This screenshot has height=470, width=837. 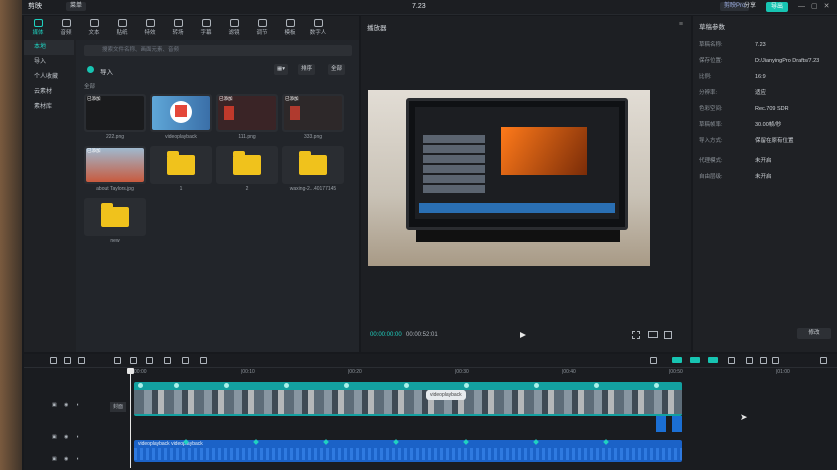 What do you see at coordinates (668, 335) in the screenshot?
I see `fullscreen-icon` at bounding box center [668, 335].